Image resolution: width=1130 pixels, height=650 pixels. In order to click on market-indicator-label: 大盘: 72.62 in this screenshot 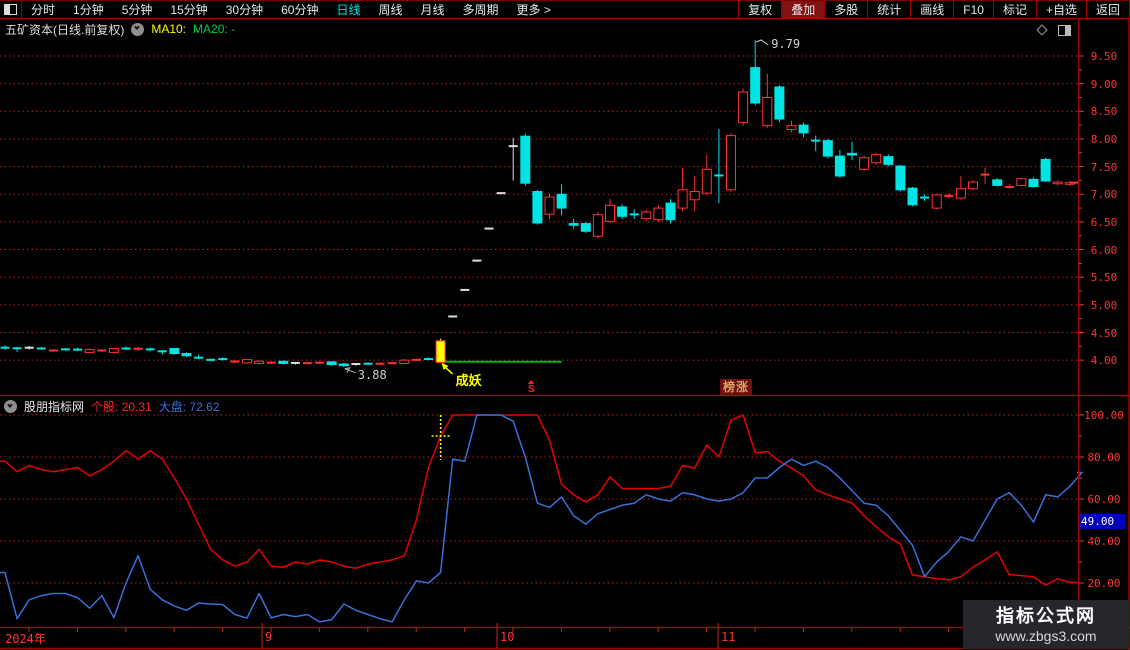, I will do `click(189, 407)`.